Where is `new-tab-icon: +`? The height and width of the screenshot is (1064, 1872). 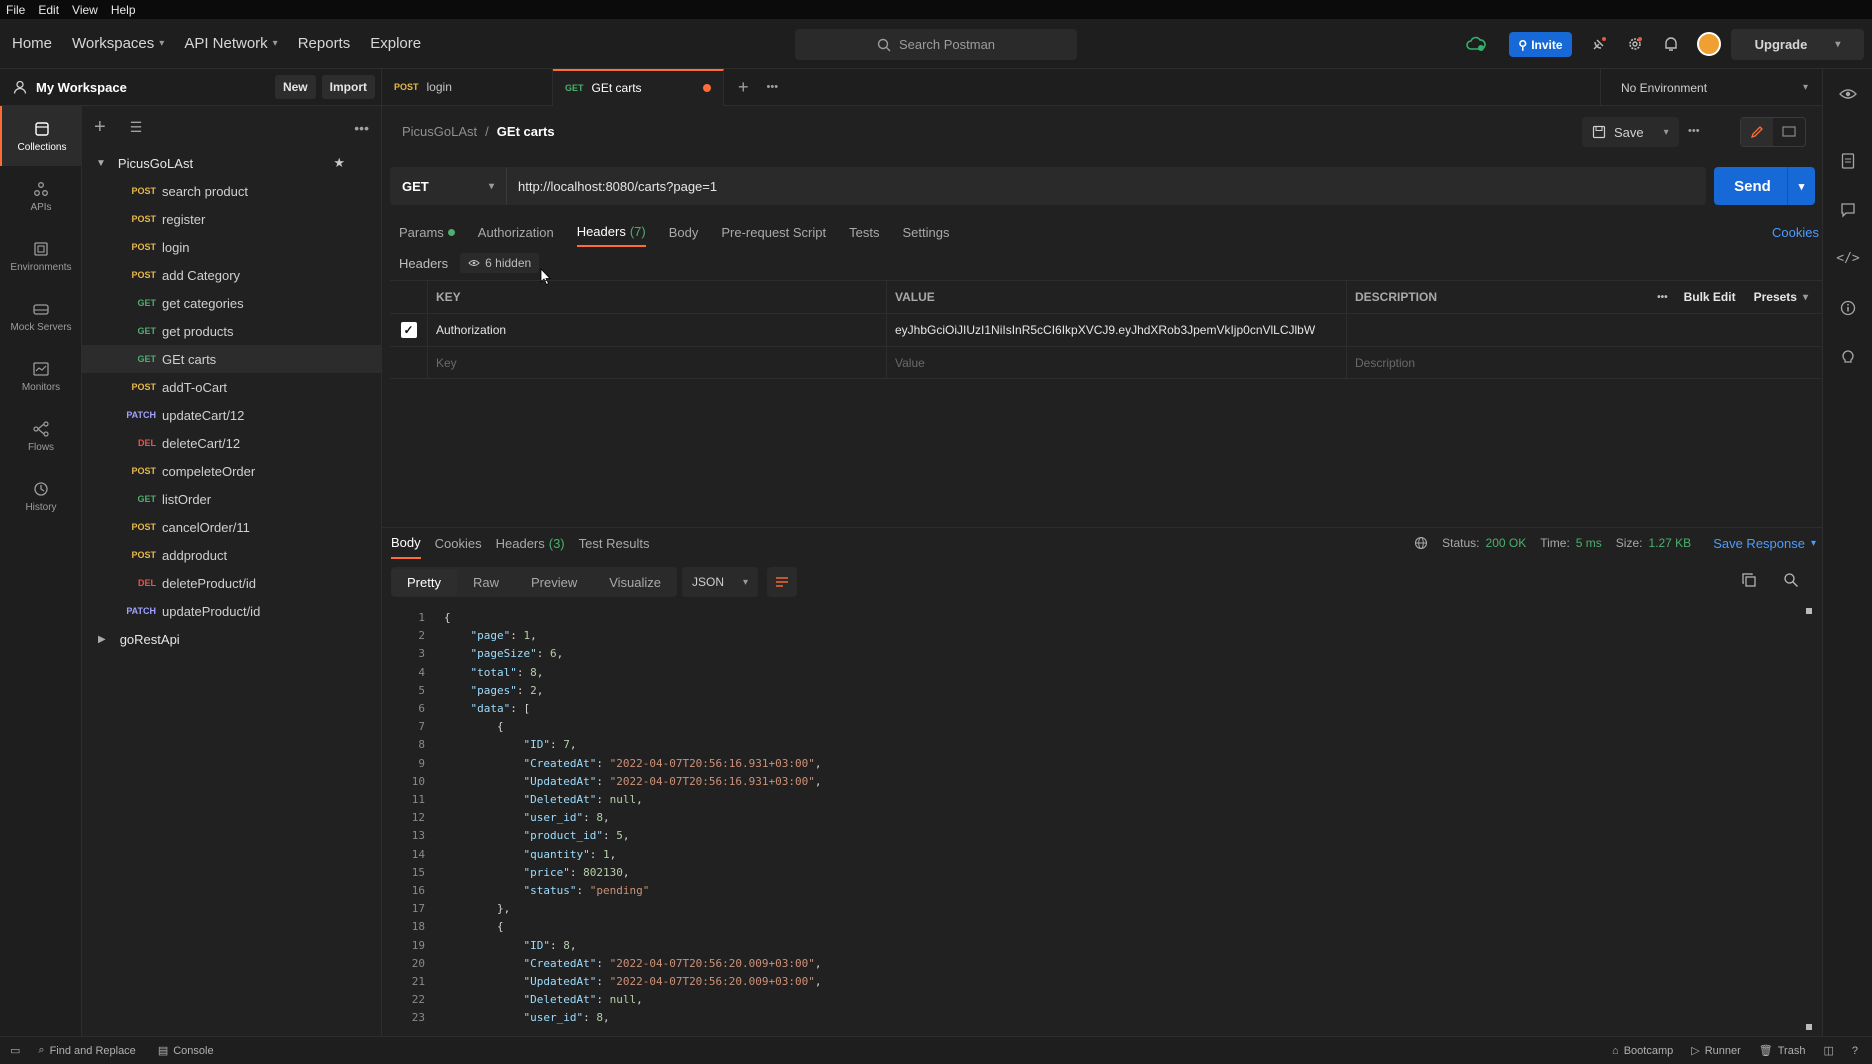
new-tab-icon: + is located at coordinates (743, 87).